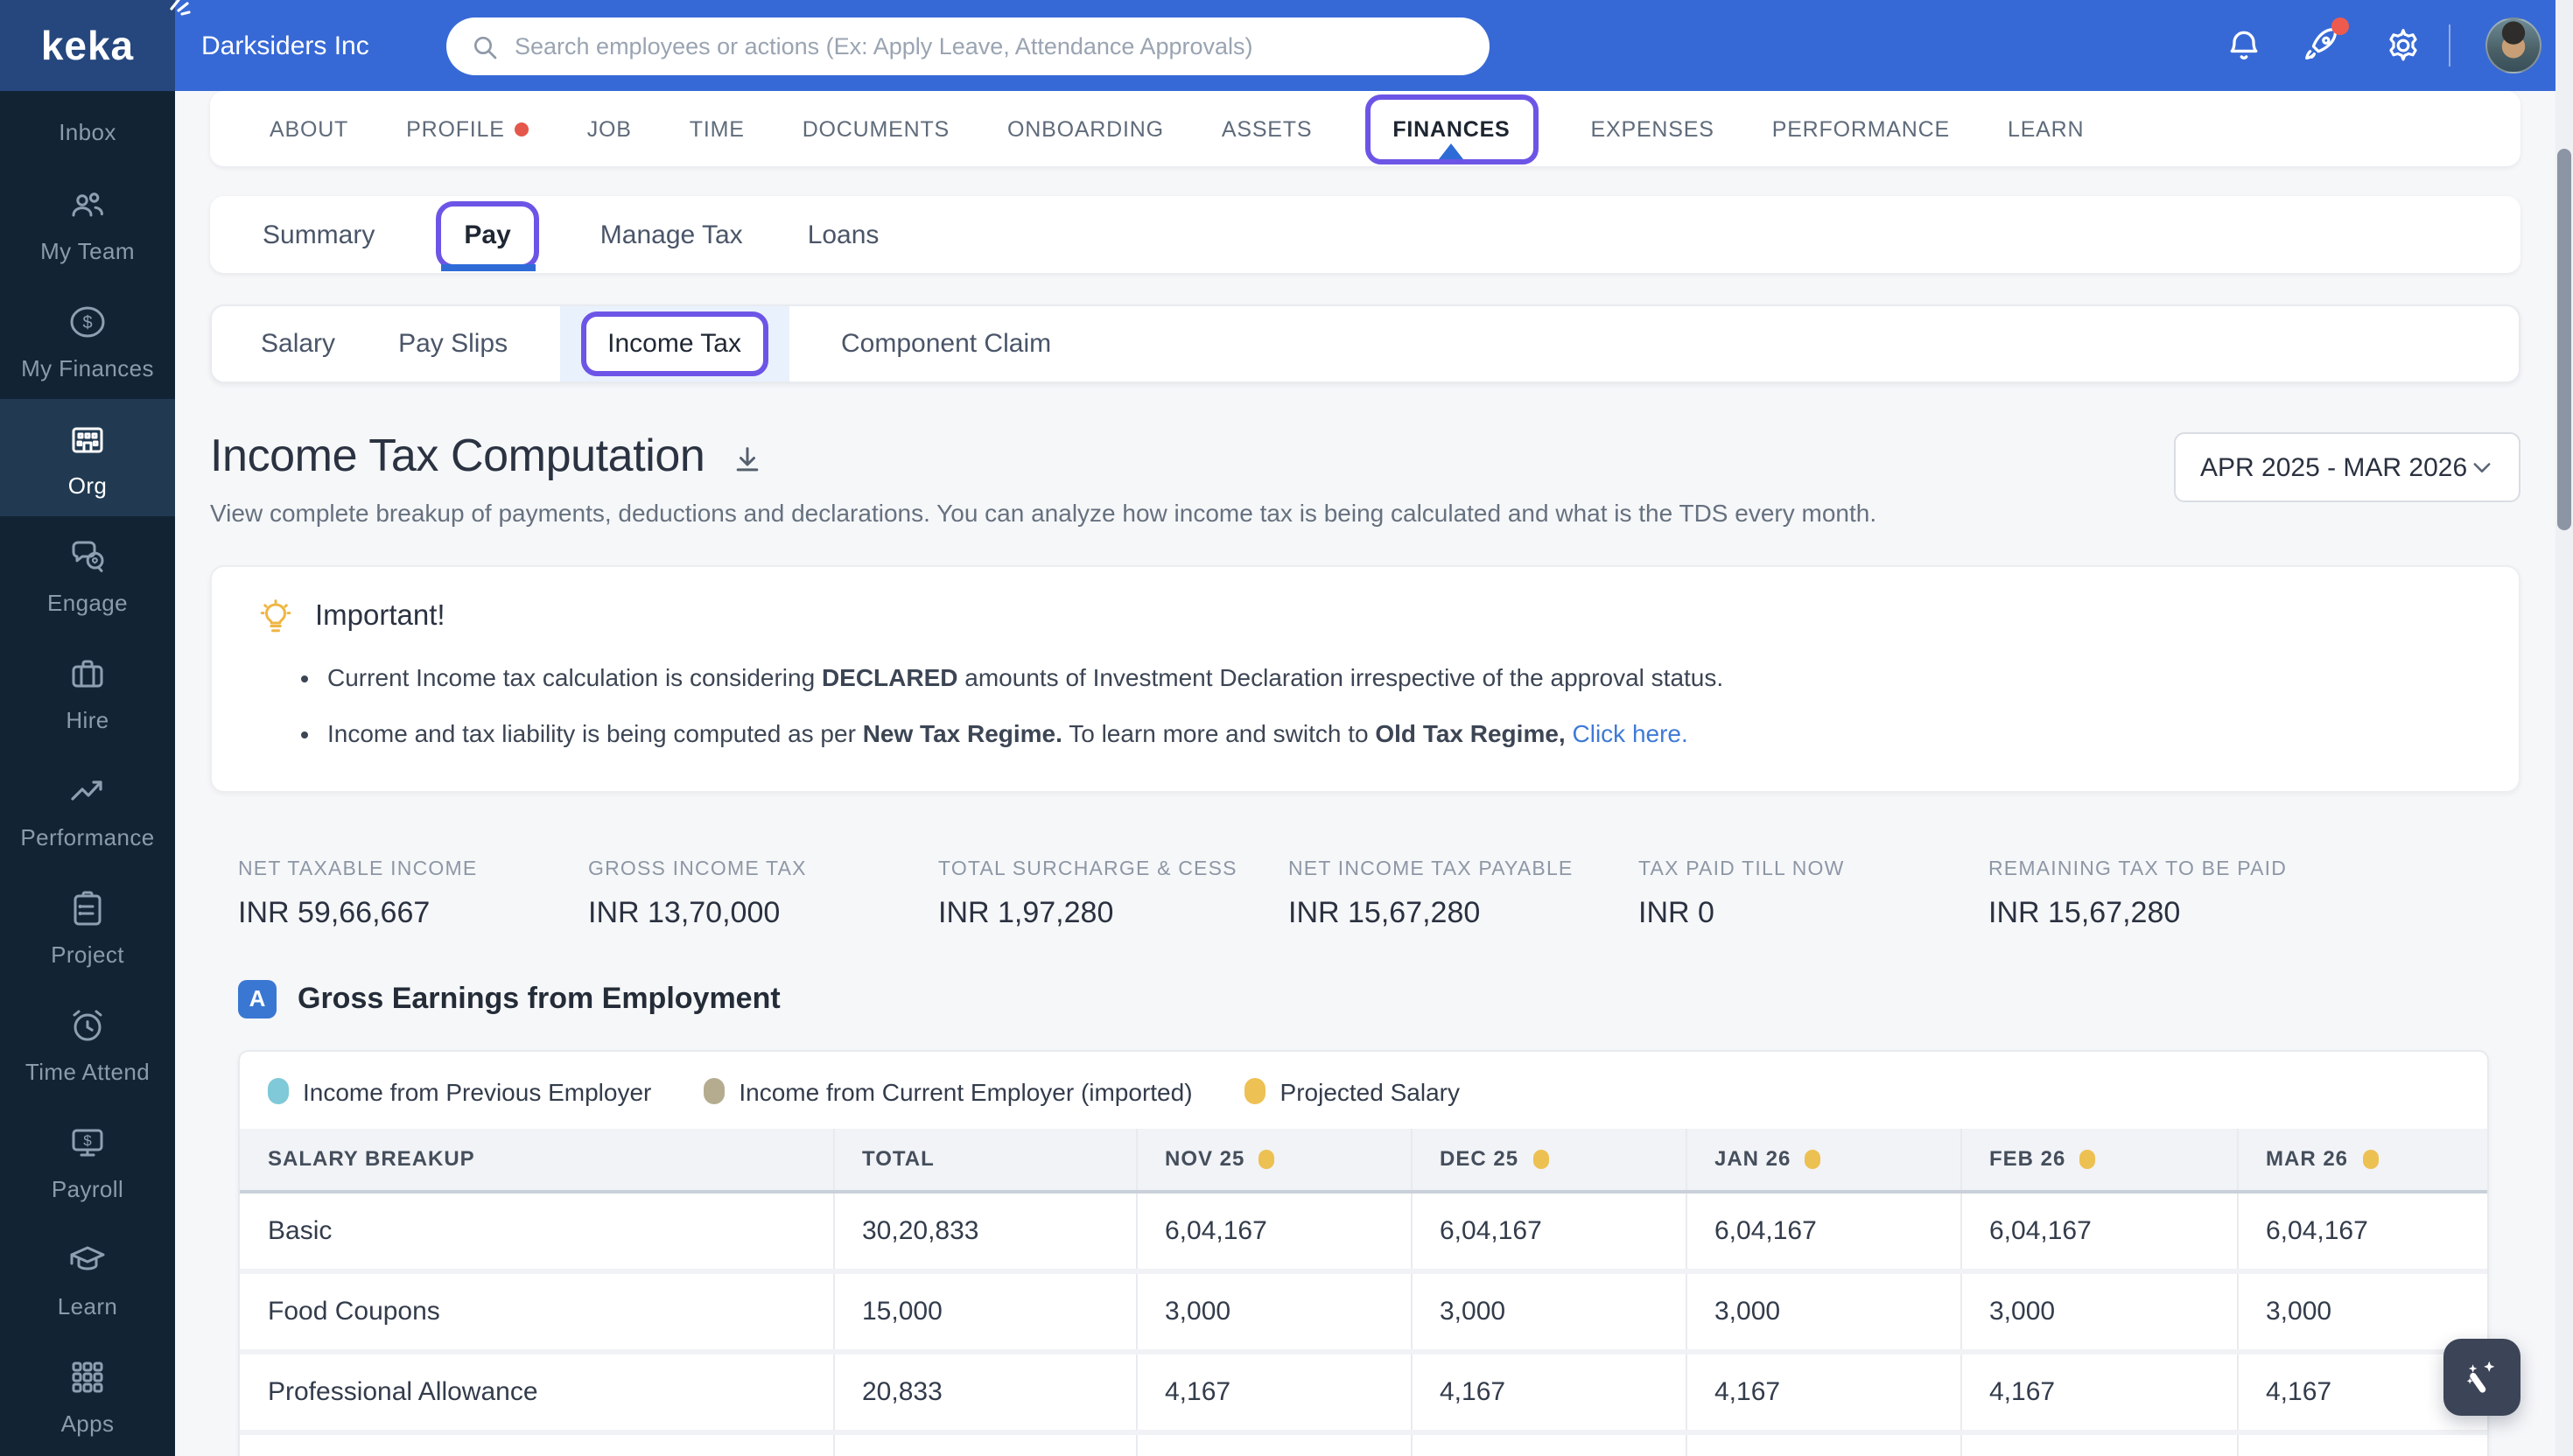 This screenshot has height=1456, width=2573. I want to click on tab-documents: DOCUMENTS, so click(876, 128).